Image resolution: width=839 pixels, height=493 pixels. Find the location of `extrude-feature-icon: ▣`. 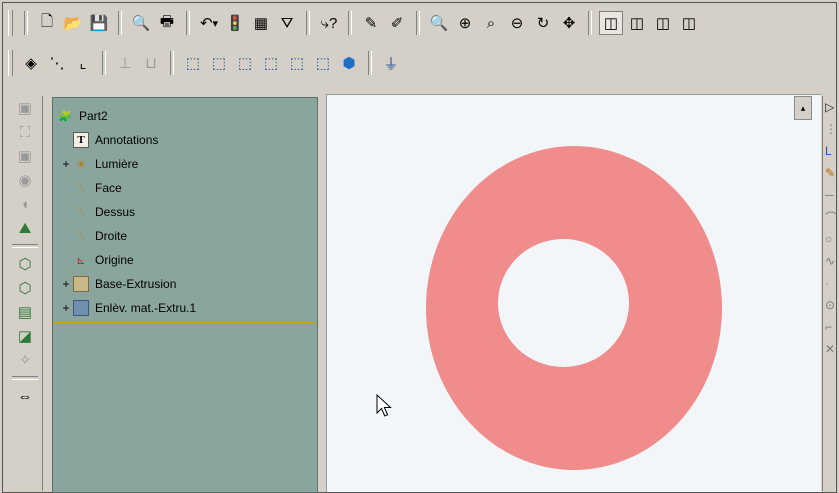

extrude-feature-icon: ▣ is located at coordinates (25, 108).